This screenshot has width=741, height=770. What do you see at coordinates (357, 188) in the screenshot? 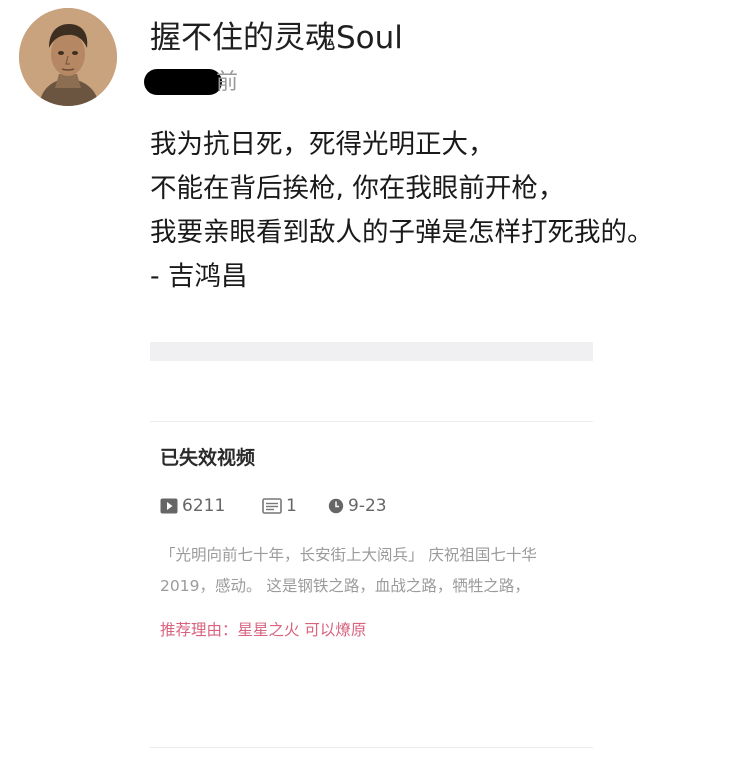
I see `post-line: 不能在背后挨枪, 你在我眼前开枪，` at bounding box center [357, 188].